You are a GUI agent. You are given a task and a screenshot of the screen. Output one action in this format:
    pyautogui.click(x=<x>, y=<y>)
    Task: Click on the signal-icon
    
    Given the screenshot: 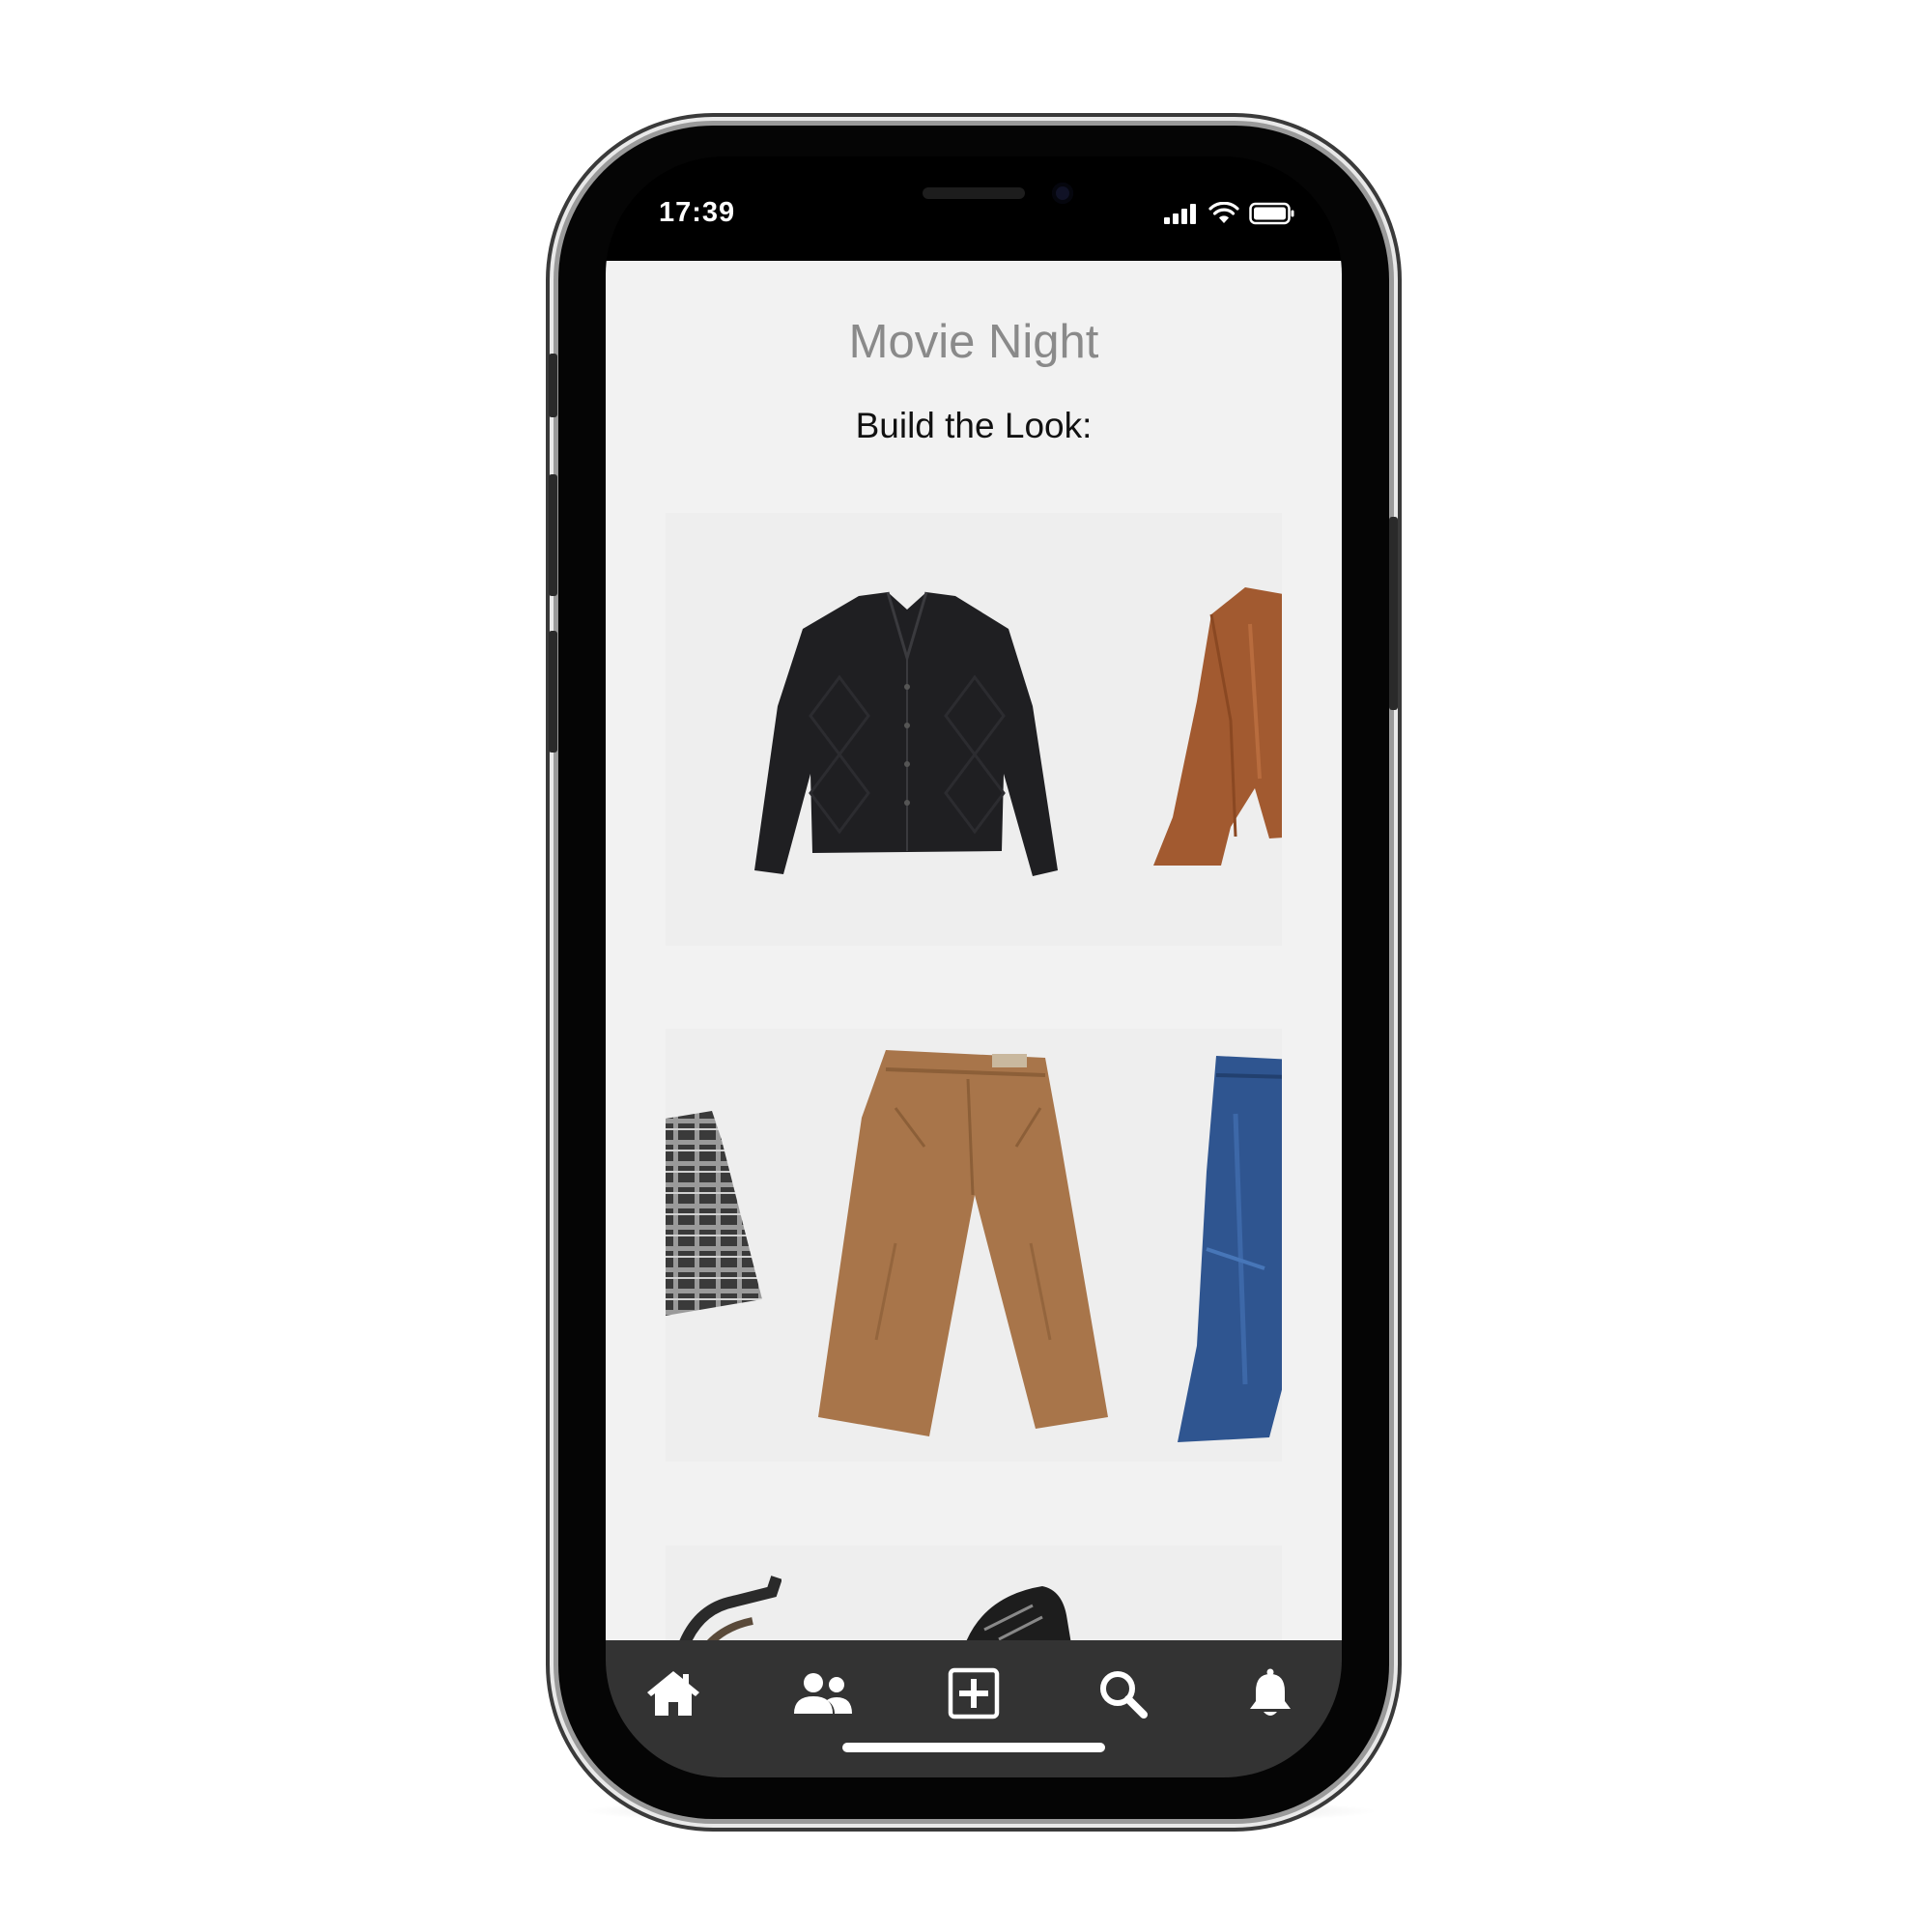 What is the action you would take?
    pyautogui.click(x=1180, y=214)
    